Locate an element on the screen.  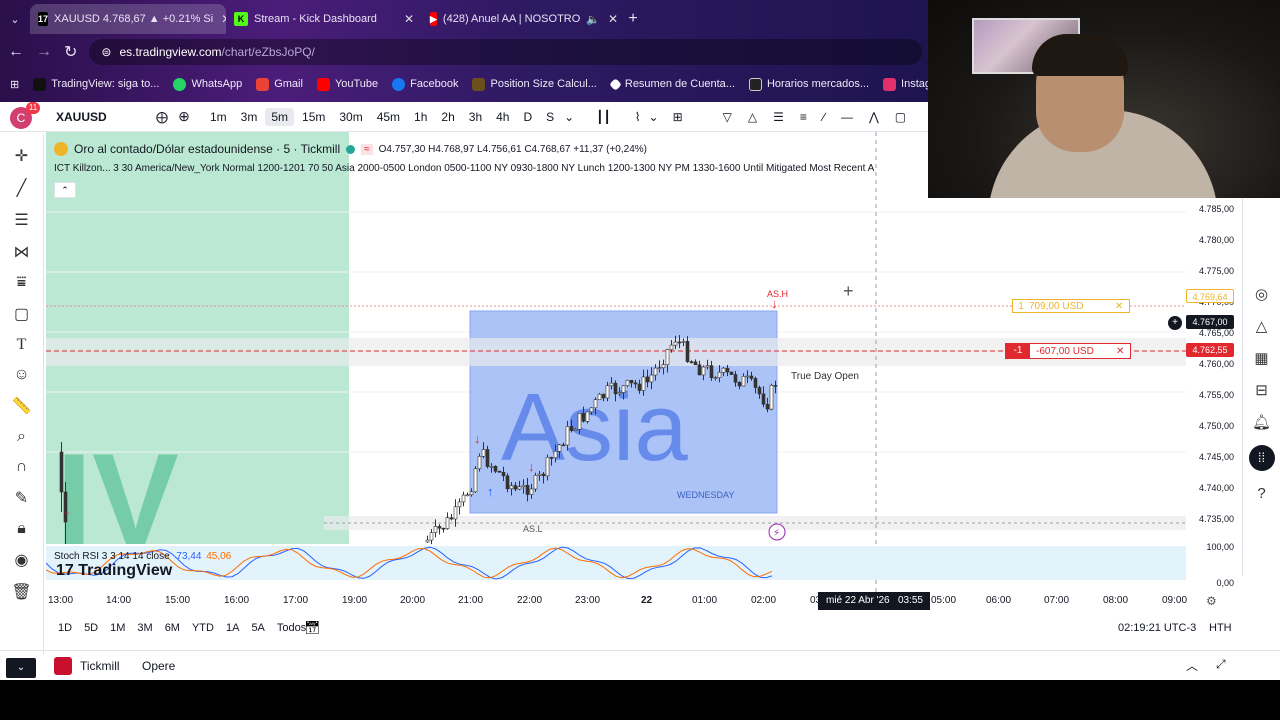
bookmark-gmail: Gmail is located at coordinates (279, 84).